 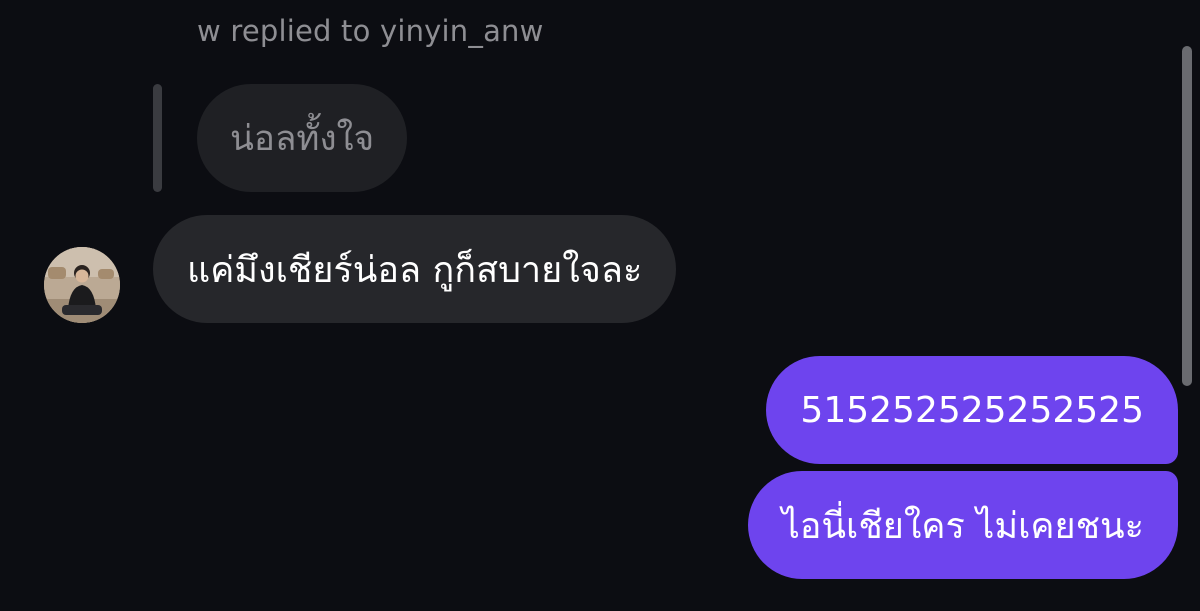 I want to click on outgoing-message-text: 515252525252525, so click(x=972, y=410).